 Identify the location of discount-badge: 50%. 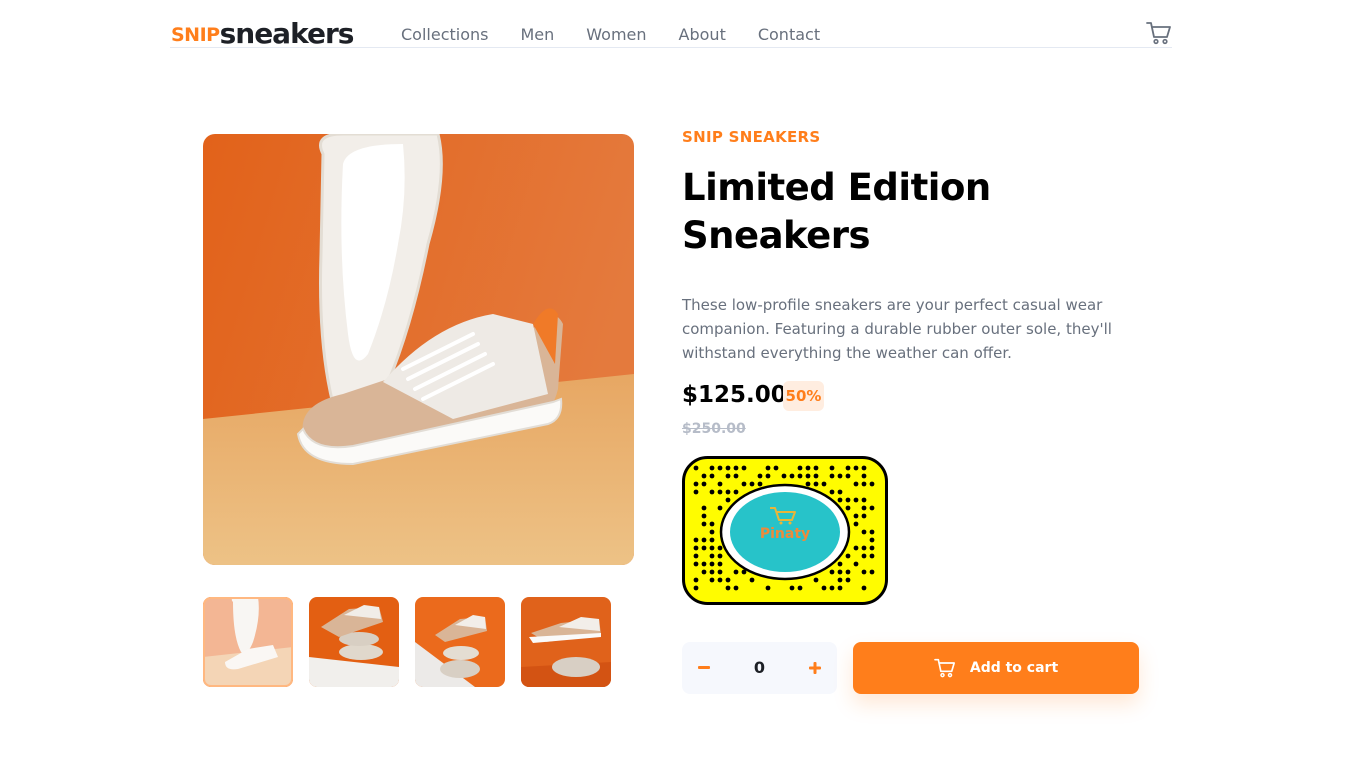
(803, 396).